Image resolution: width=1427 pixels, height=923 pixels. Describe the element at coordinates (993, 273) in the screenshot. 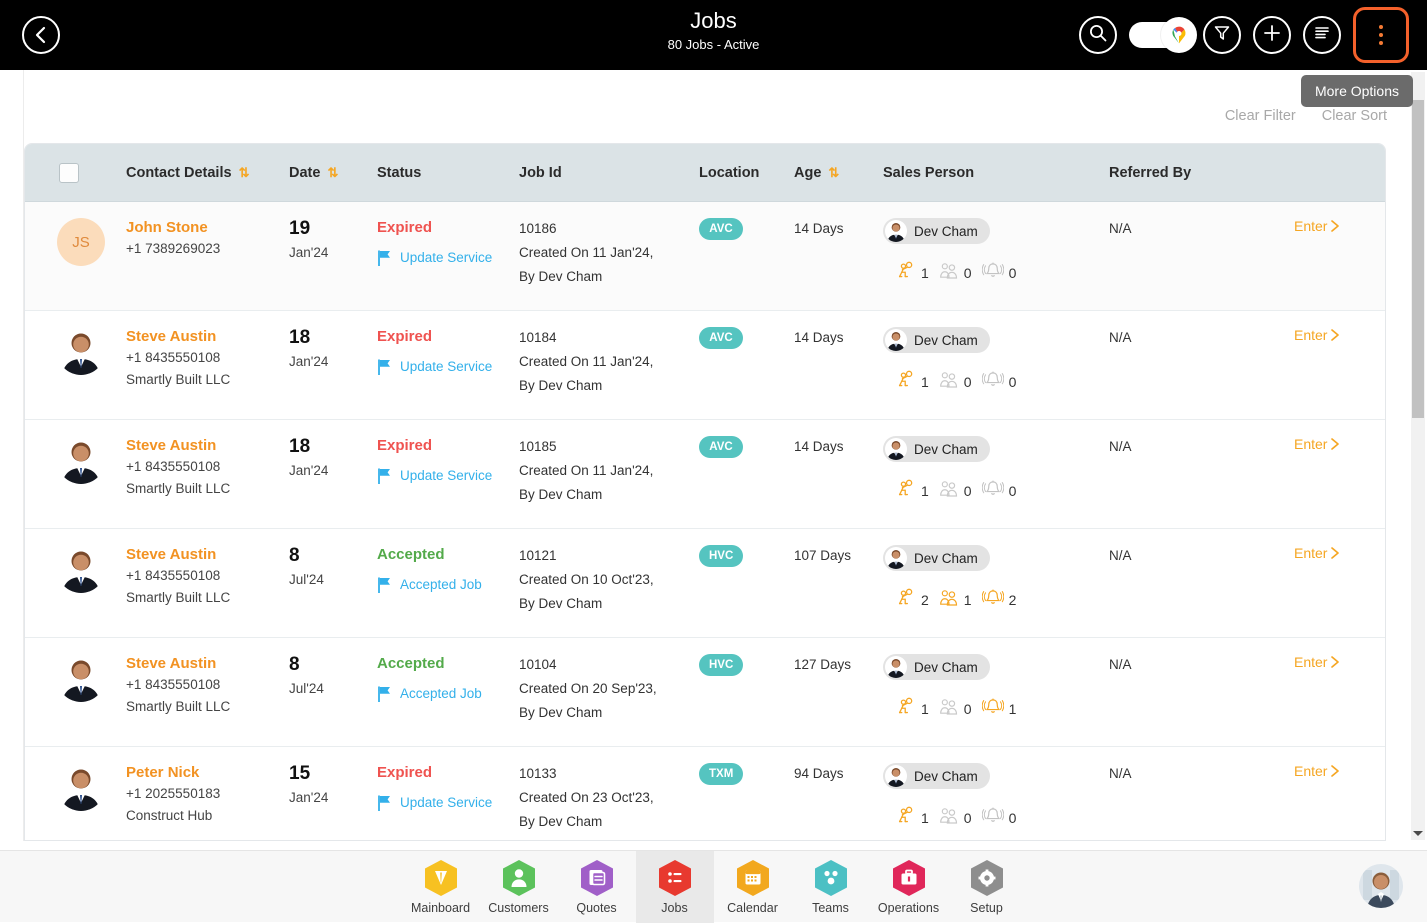

I see `bell-icon` at that location.